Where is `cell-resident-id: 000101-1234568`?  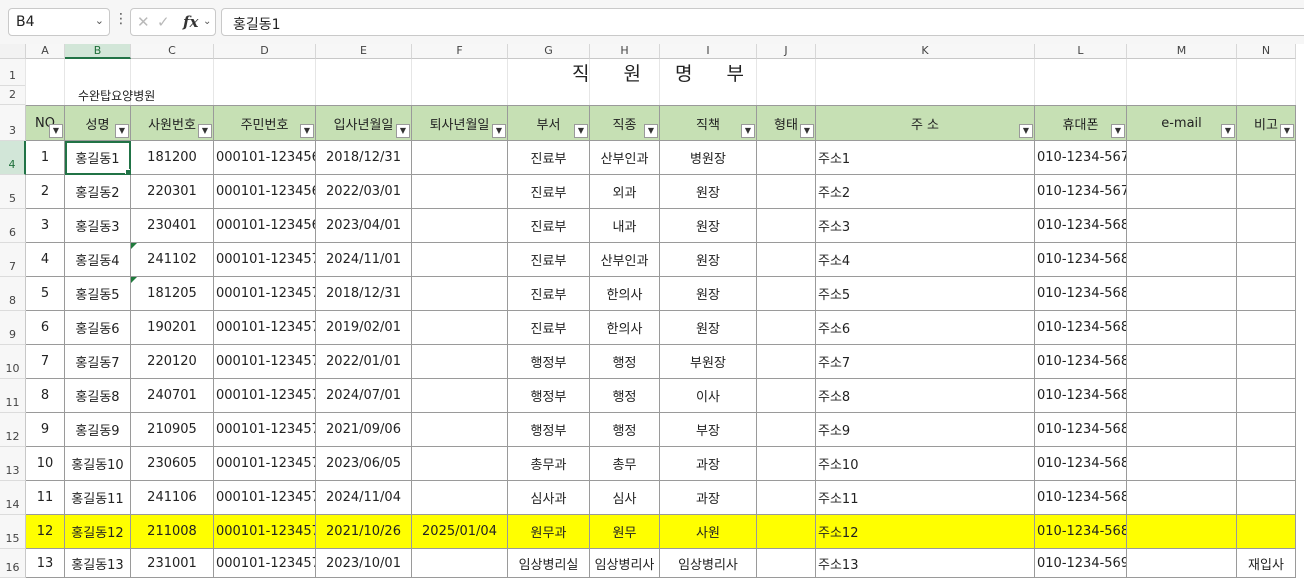
cell-resident-id: 000101-1234568 is located at coordinates (265, 192).